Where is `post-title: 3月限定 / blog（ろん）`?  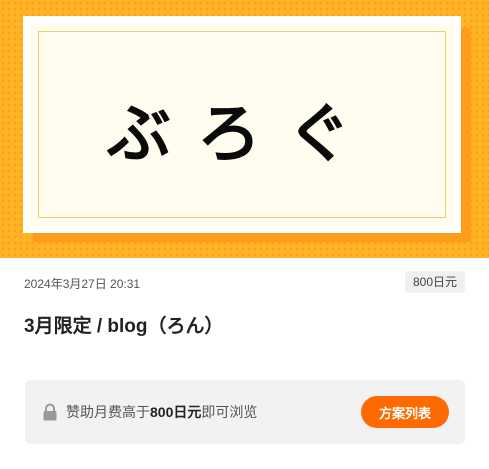
post-title: 3月限定 / blog（ろん） is located at coordinates (124, 324).